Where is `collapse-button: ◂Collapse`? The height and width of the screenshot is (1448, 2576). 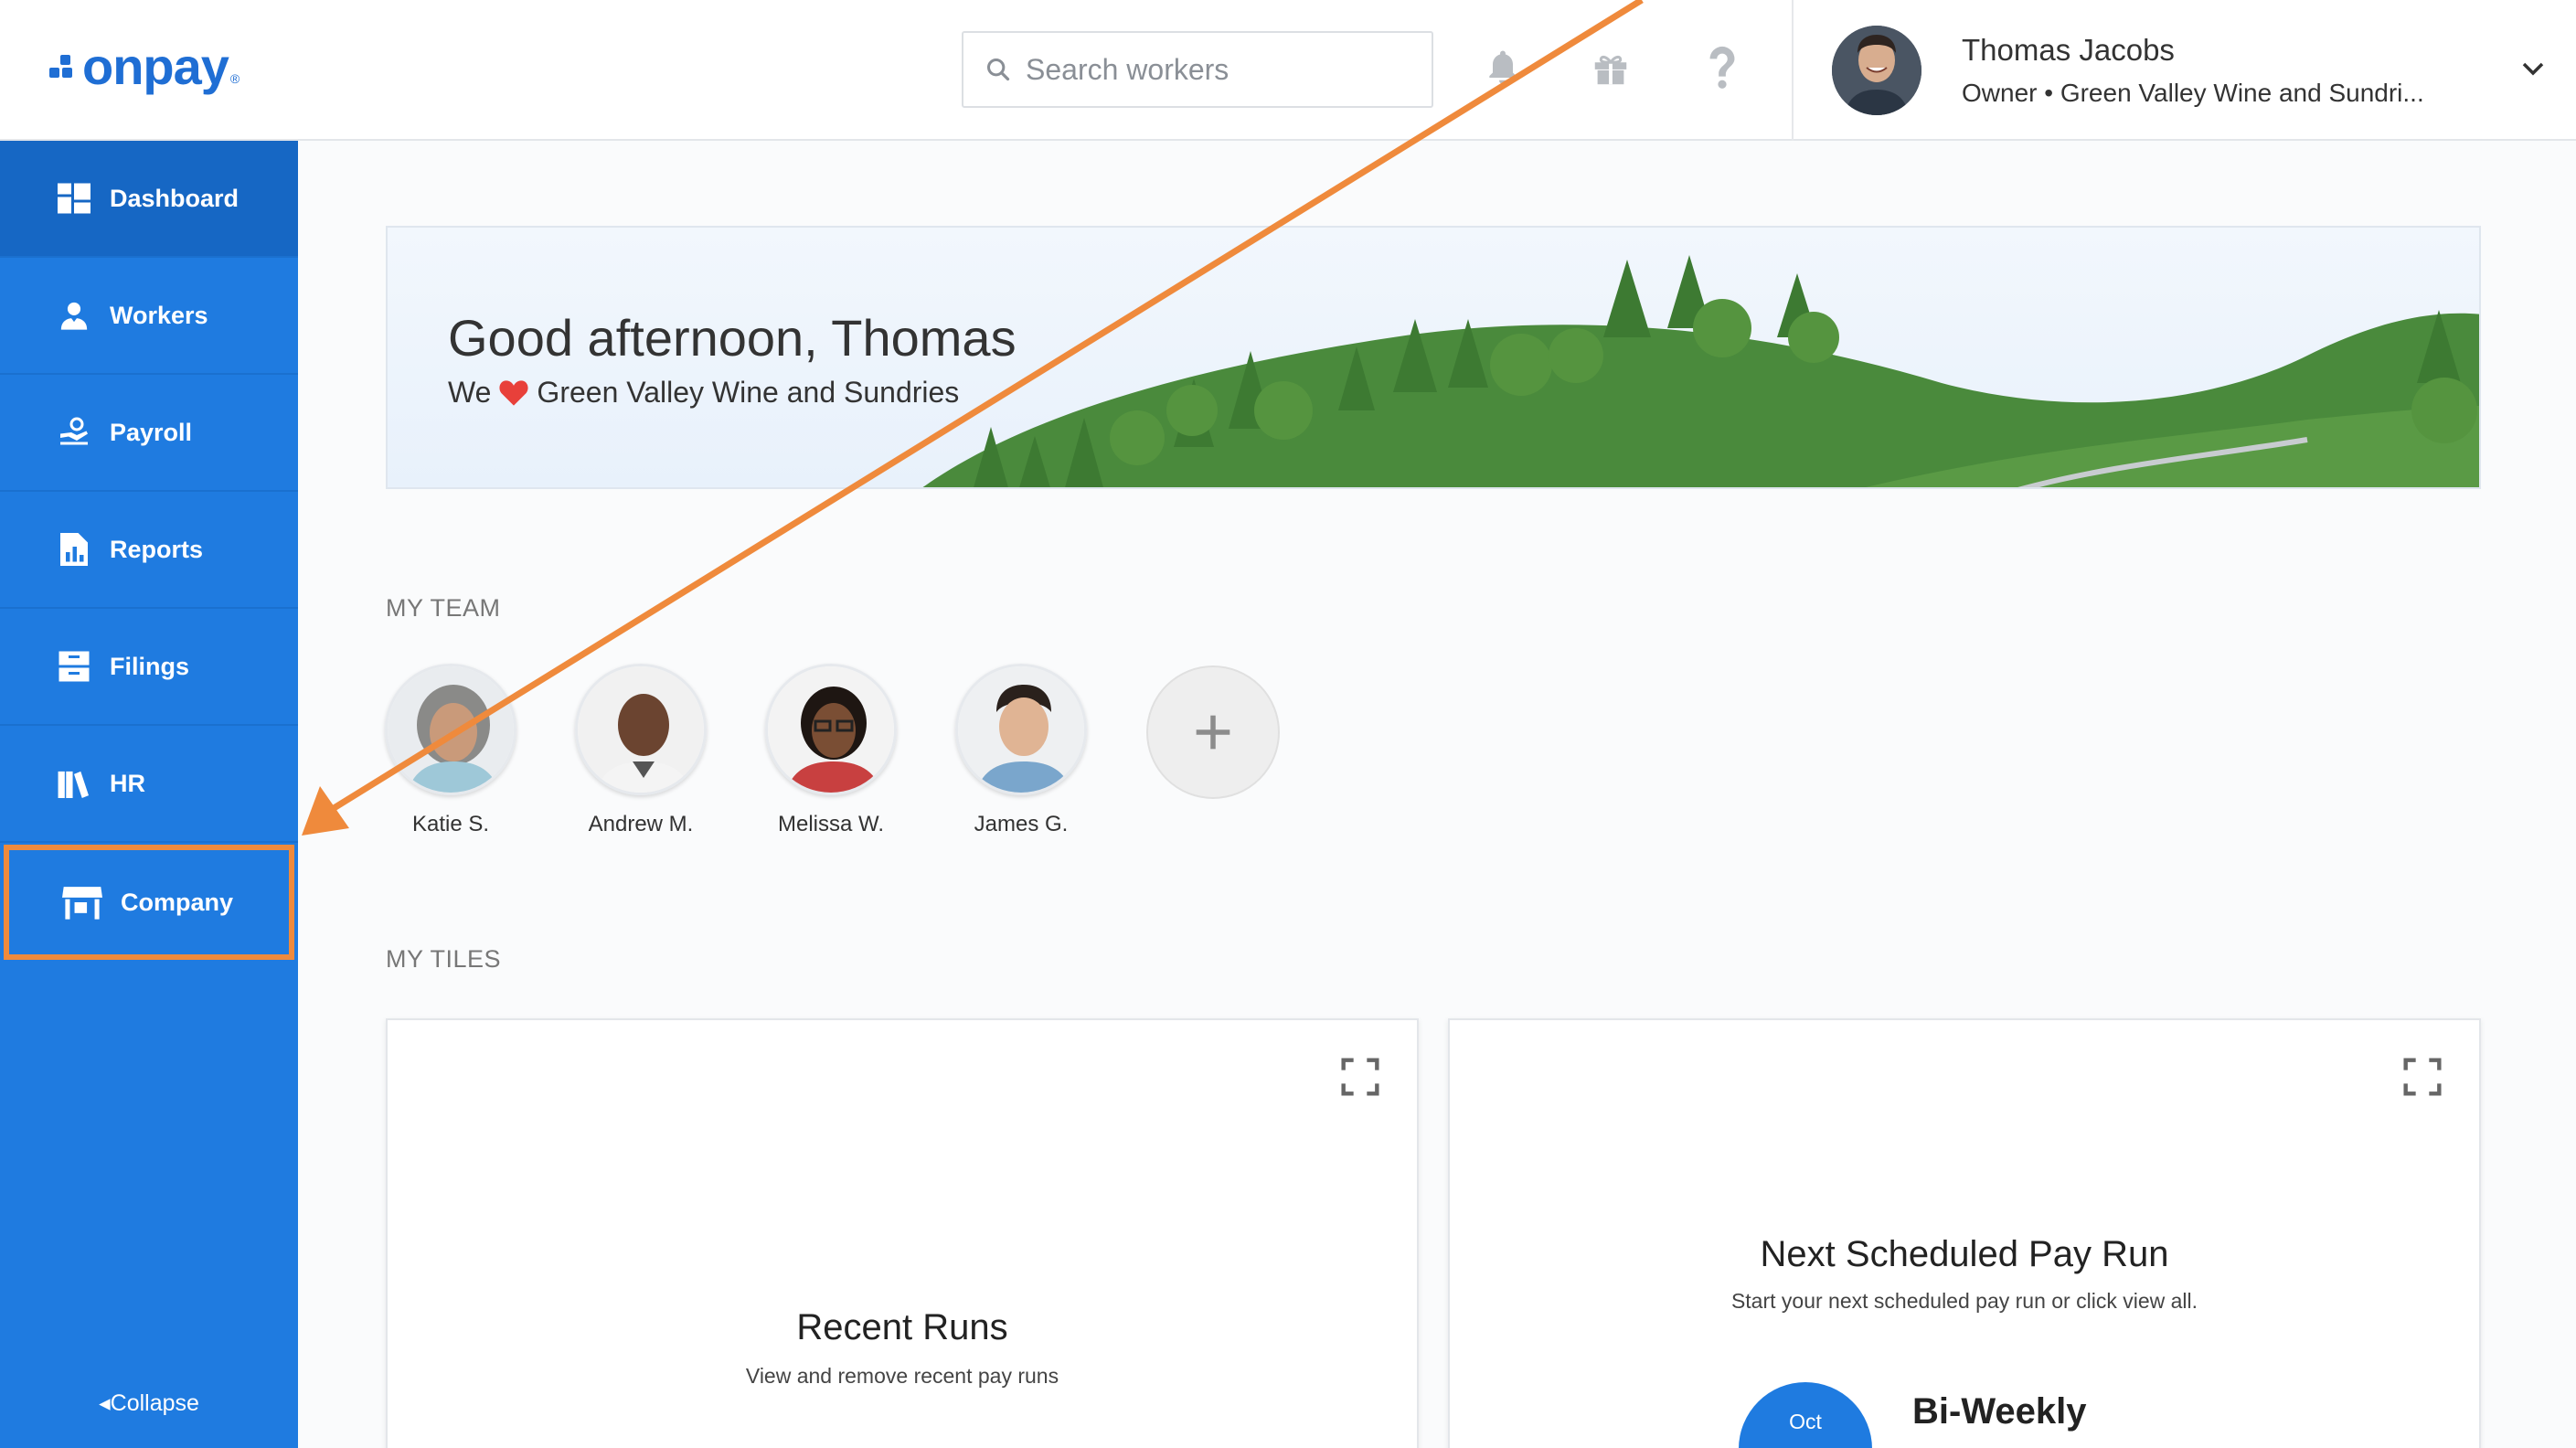
collapse-button: ◂Collapse is located at coordinates (149, 1403).